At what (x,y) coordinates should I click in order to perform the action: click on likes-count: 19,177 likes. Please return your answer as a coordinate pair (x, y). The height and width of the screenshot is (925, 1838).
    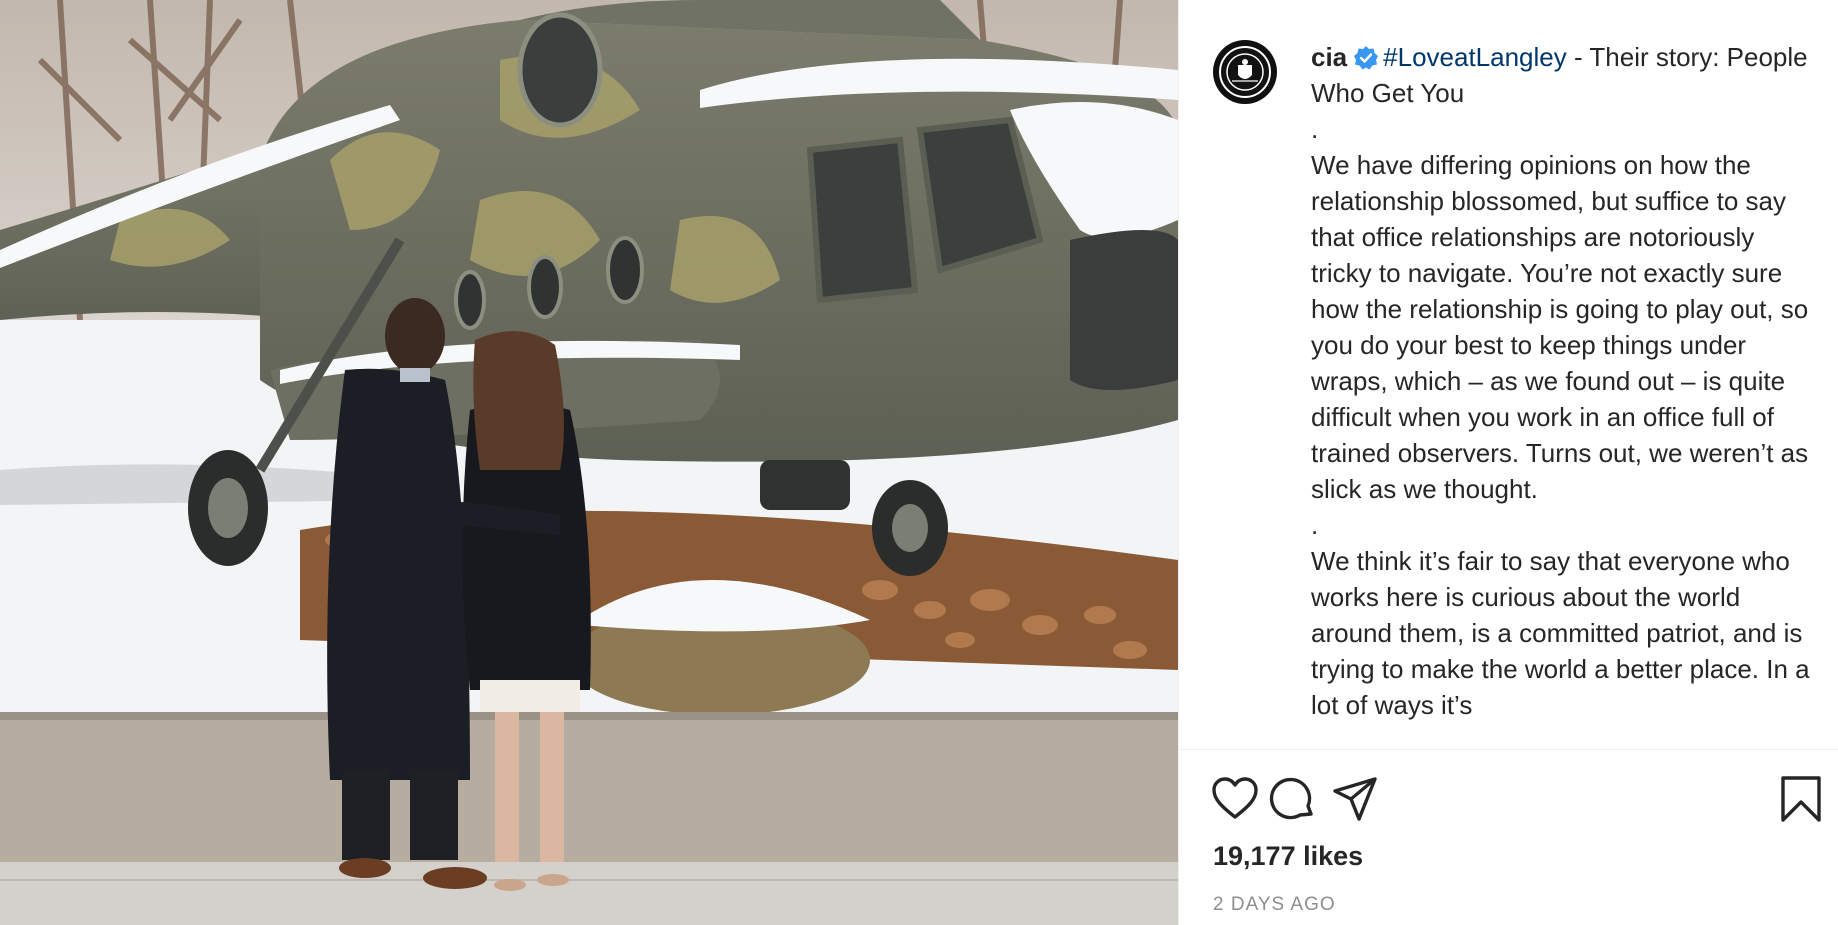
    Looking at the image, I should click on (1288, 856).